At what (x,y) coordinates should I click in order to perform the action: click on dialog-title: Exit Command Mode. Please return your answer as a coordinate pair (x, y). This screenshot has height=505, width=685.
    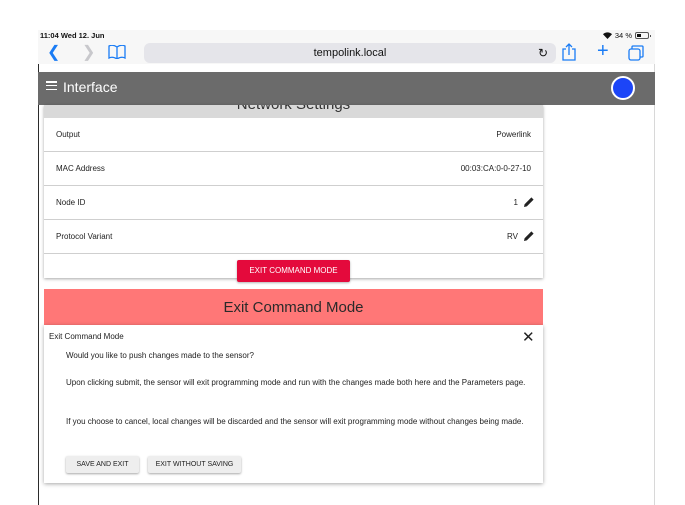
    Looking at the image, I should click on (86, 336).